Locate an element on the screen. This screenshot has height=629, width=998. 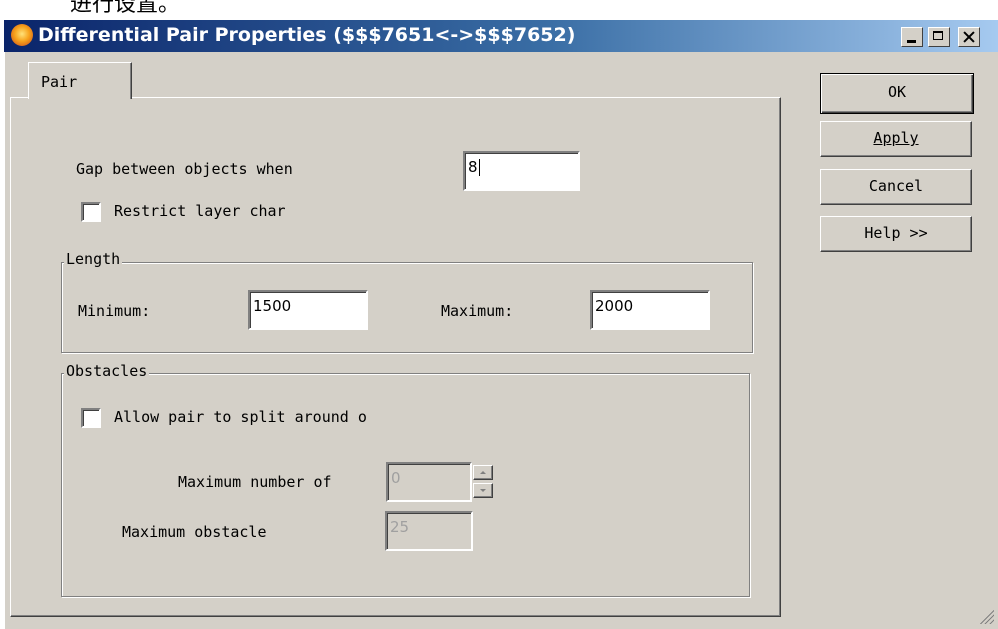
minimize-icon is located at coordinates (912, 37).